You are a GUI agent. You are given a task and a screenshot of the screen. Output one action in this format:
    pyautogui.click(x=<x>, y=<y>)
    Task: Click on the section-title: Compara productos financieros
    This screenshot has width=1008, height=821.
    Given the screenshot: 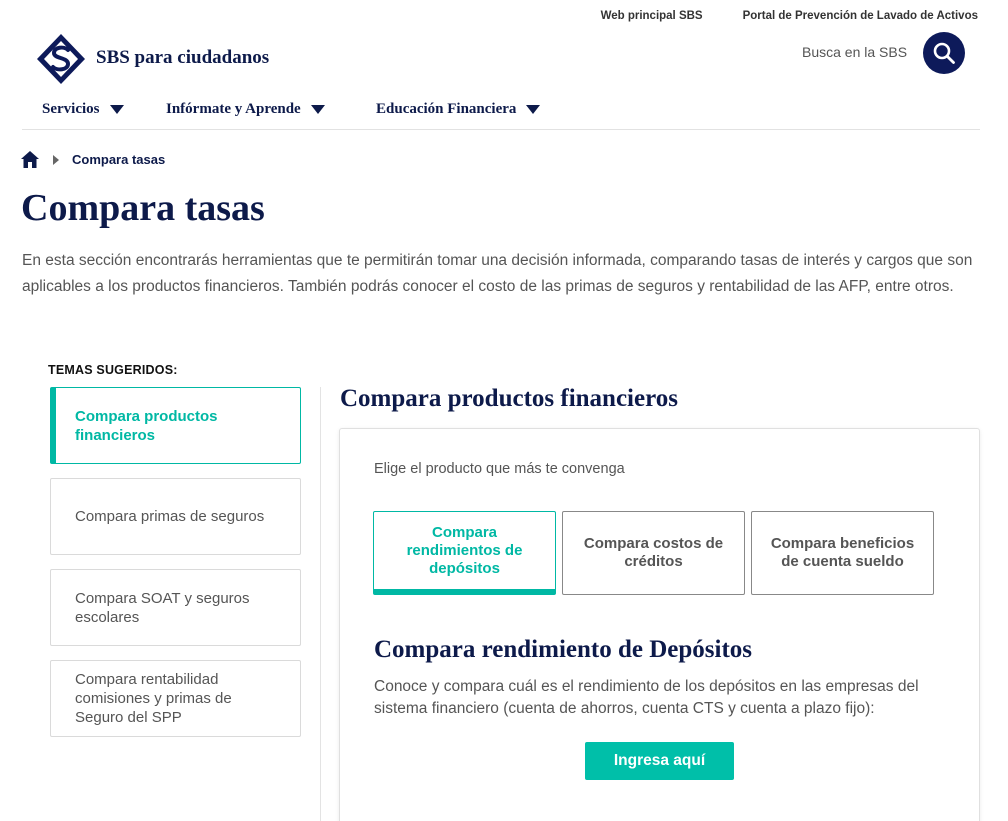 What is the action you would take?
    pyautogui.click(x=509, y=398)
    